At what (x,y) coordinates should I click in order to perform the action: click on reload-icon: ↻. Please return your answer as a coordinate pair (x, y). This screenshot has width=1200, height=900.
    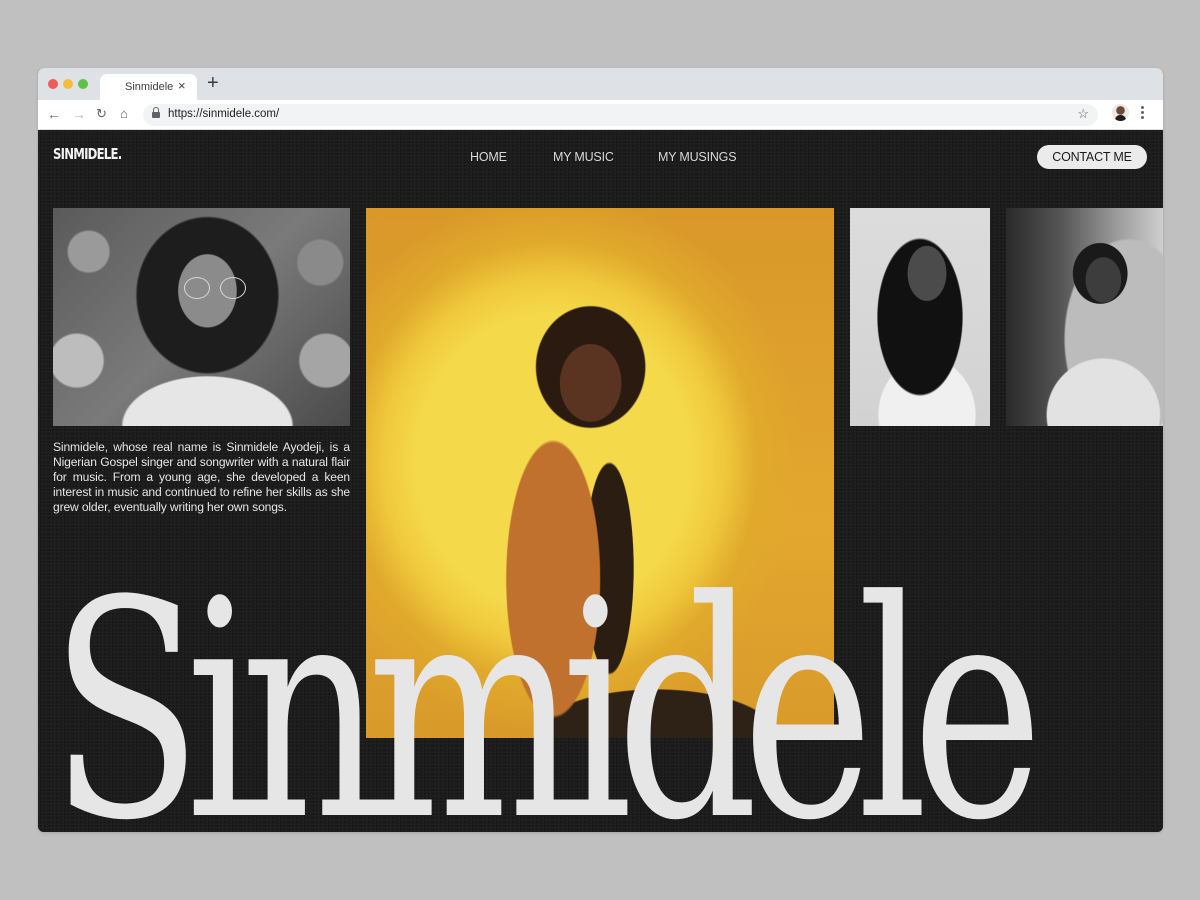
    Looking at the image, I should click on (101, 114).